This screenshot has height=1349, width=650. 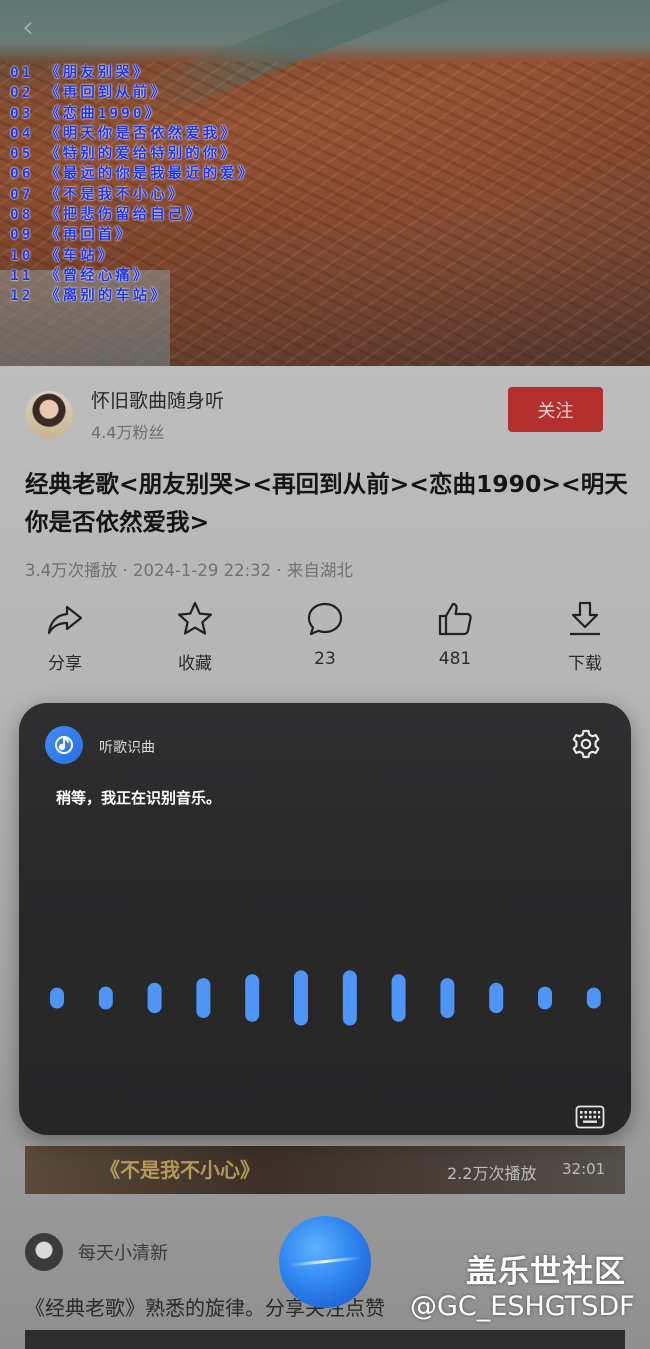 I want to click on keyboard-icon, so click(x=590, y=1117).